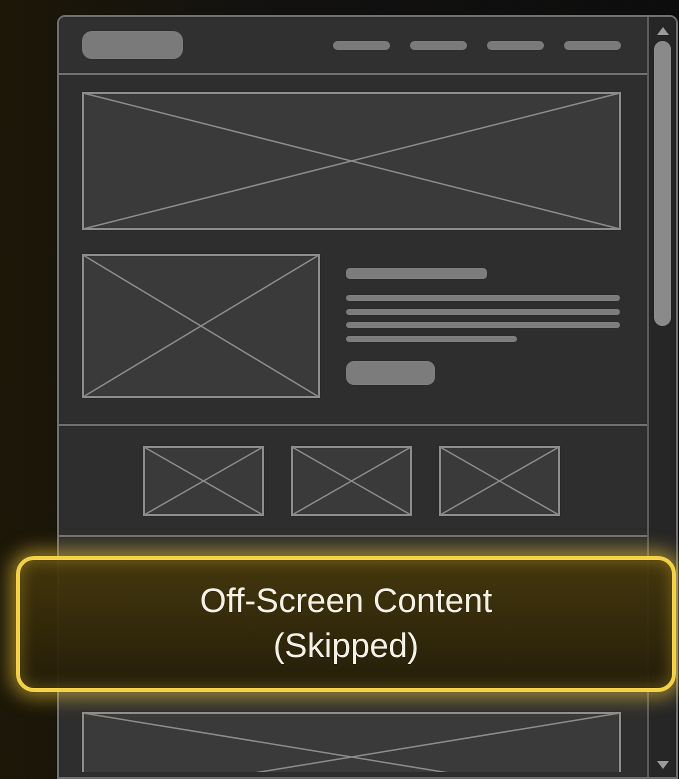 The height and width of the screenshot is (779, 679). I want to click on scroll-up-icon, so click(662, 31).